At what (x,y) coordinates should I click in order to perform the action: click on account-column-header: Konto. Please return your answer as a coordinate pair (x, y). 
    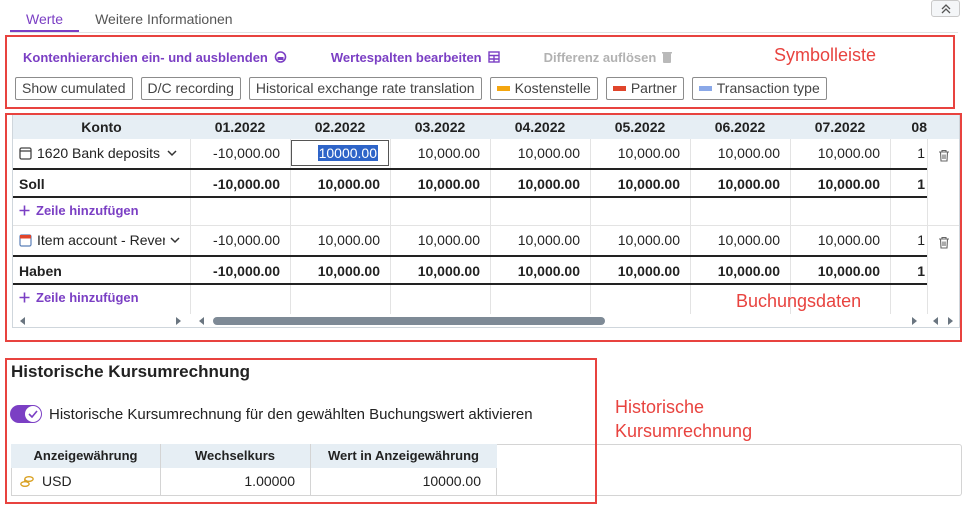
    Looking at the image, I should click on (101, 127).